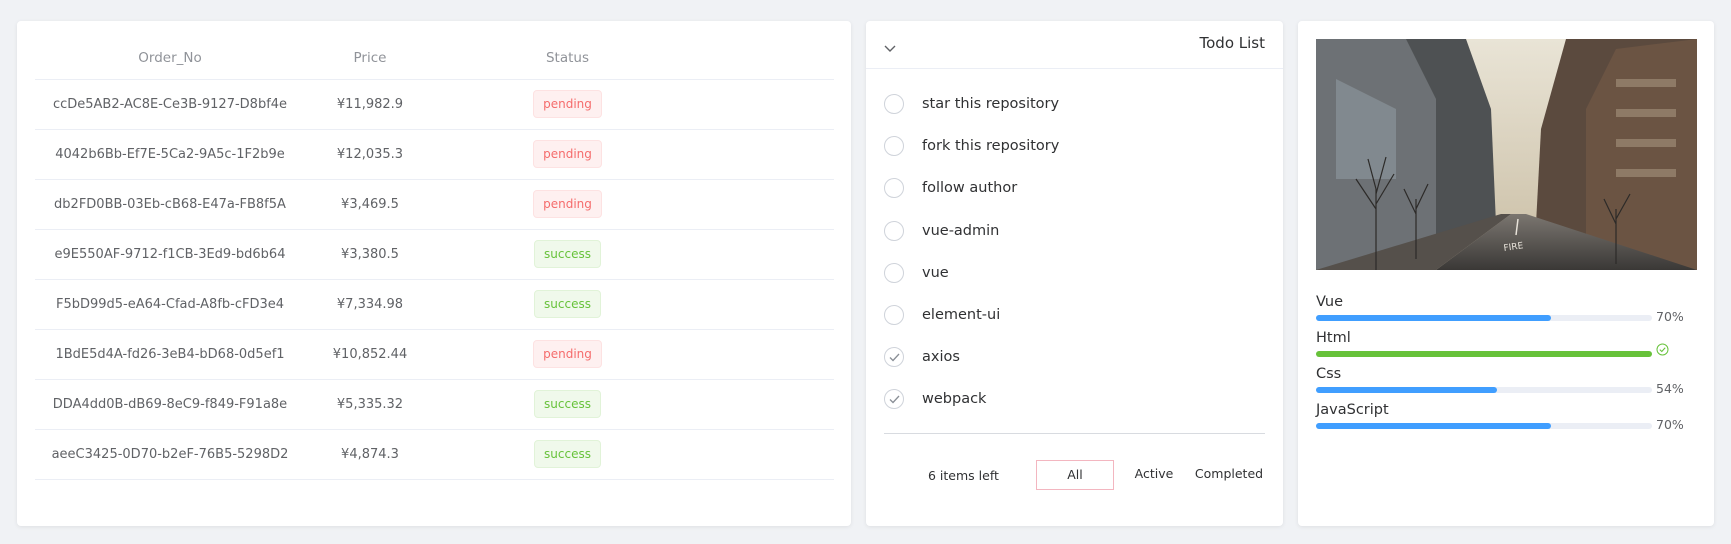 This screenshot has height=544, width=1731. Describe the element at coordinates (970, 188) in the screenshot. I see `todo-item-label: follow author` at that location.